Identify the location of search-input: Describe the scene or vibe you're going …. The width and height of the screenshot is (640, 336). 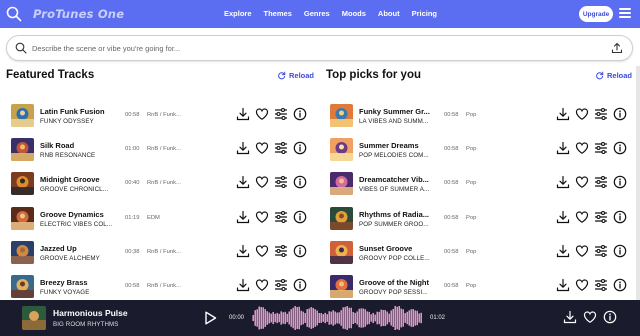
(319, 48).